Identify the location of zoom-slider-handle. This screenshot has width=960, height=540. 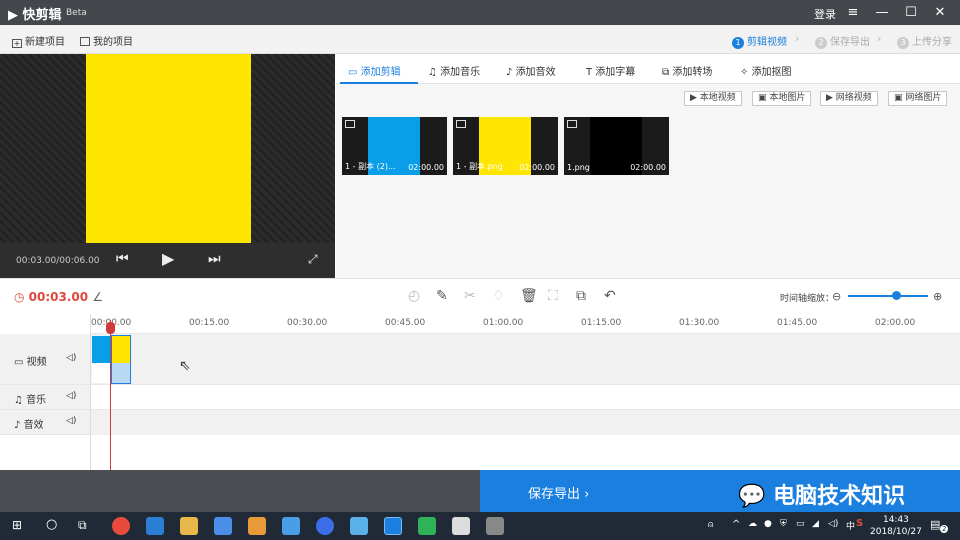
(896, 295).